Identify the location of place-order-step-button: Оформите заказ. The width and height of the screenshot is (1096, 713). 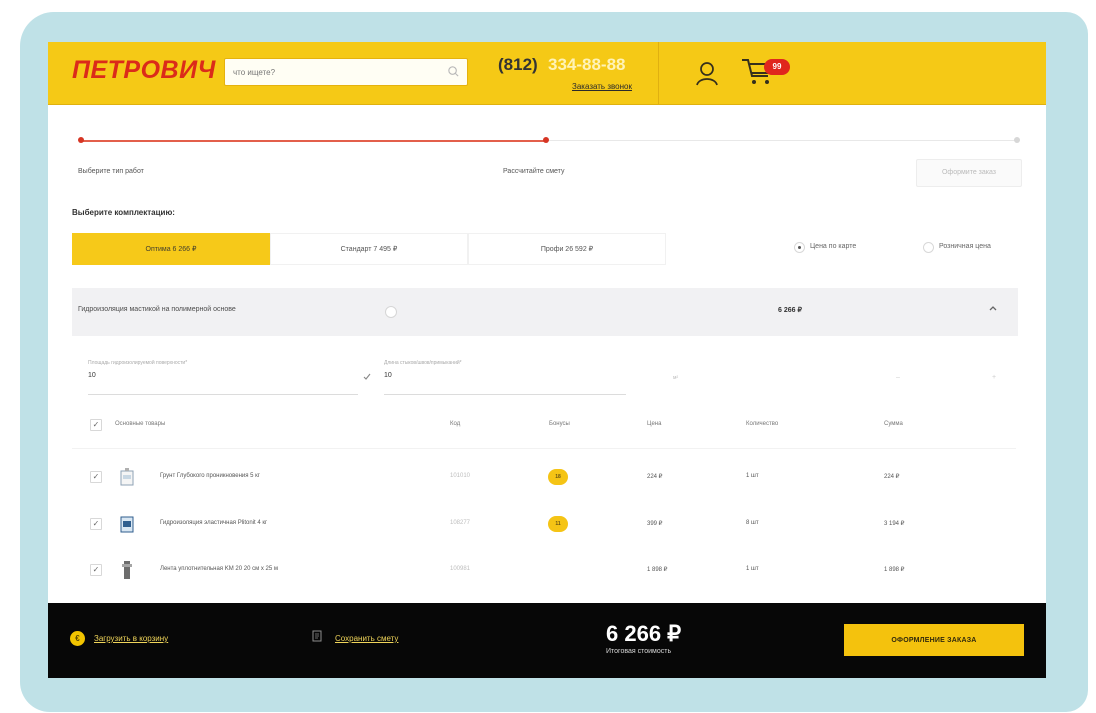
(969, 173).